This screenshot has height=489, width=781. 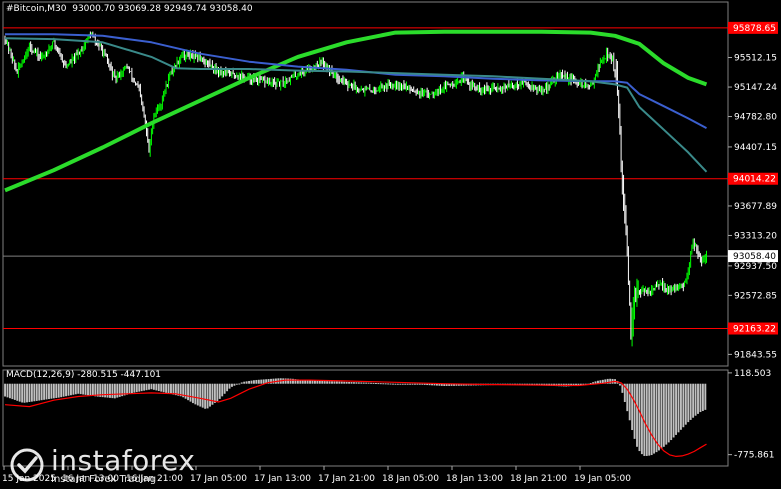 What do you see at coordinates (755, 88) in the screenshot?
I see `y-tick-label: 95147.24` at bounding box center [755, 88].